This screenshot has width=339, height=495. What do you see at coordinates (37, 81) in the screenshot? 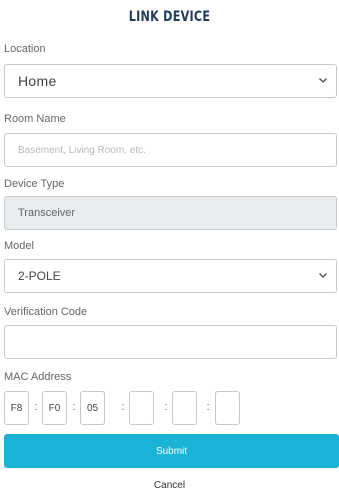
I see `location-value: Home` at bounding box center [37, 81].